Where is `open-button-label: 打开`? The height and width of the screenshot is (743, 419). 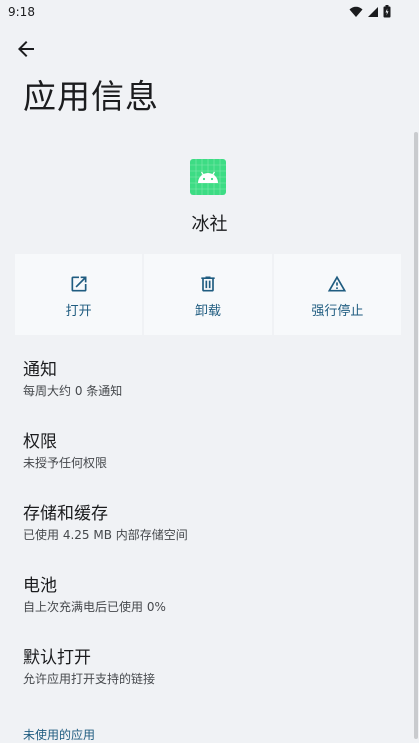 open-button-label: 打开 is located at coordinates (78, 311).